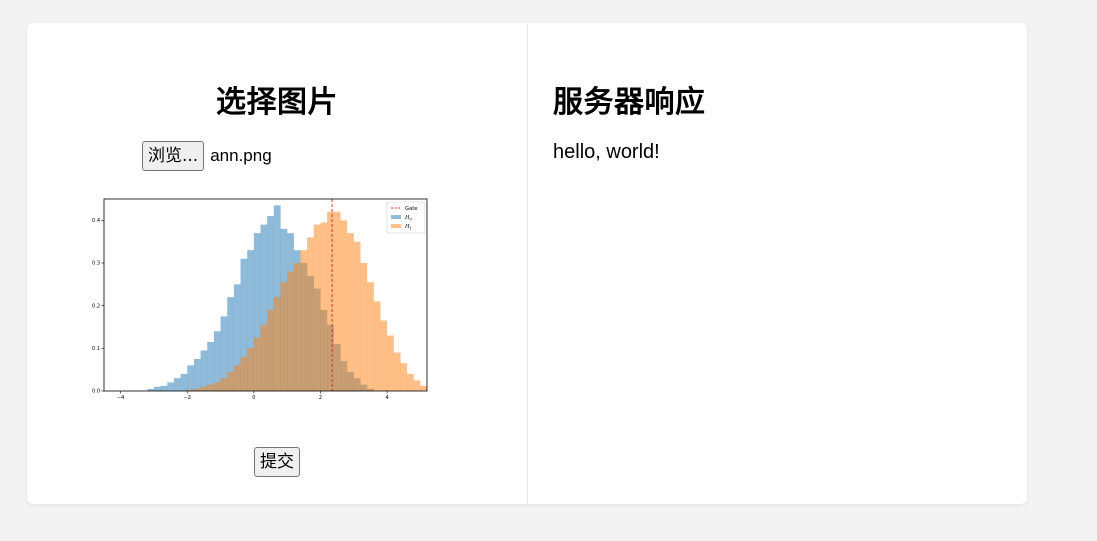  I want to click on y-tick-label: 0.3, so click(96, 264).